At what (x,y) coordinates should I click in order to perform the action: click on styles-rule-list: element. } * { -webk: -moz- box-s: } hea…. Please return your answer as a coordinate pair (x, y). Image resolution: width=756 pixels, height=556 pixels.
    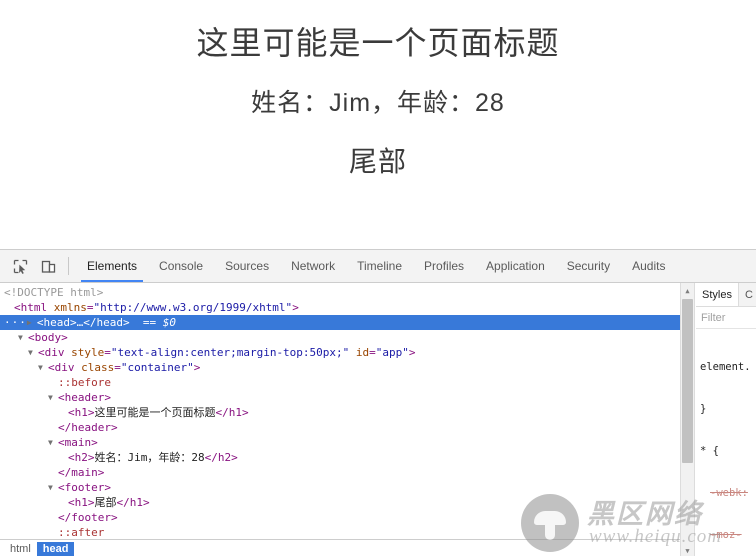
    Looking at the image, I should click on (726, 442).